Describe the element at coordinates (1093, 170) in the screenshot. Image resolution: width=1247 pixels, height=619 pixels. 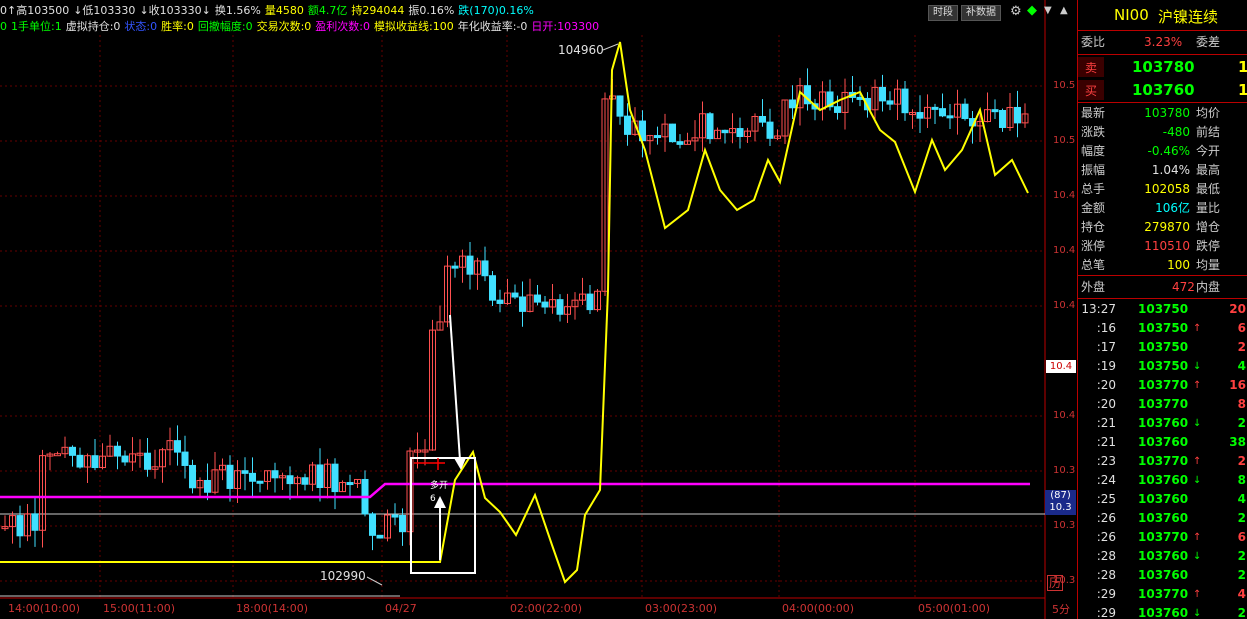
I see `stat-label: 振幅` at that location.